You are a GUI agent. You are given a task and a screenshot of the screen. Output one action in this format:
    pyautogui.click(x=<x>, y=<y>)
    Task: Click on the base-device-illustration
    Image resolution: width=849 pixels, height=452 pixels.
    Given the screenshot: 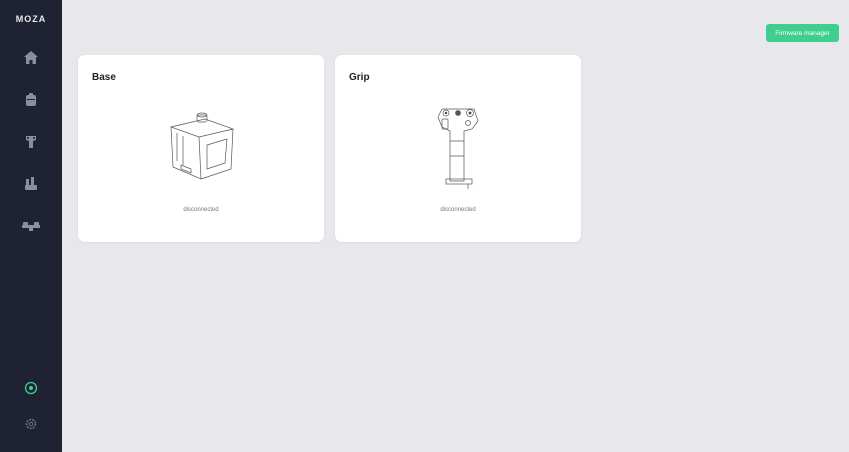 What is the action you would take?
    pyautogui.click(x=202, y=146)
    